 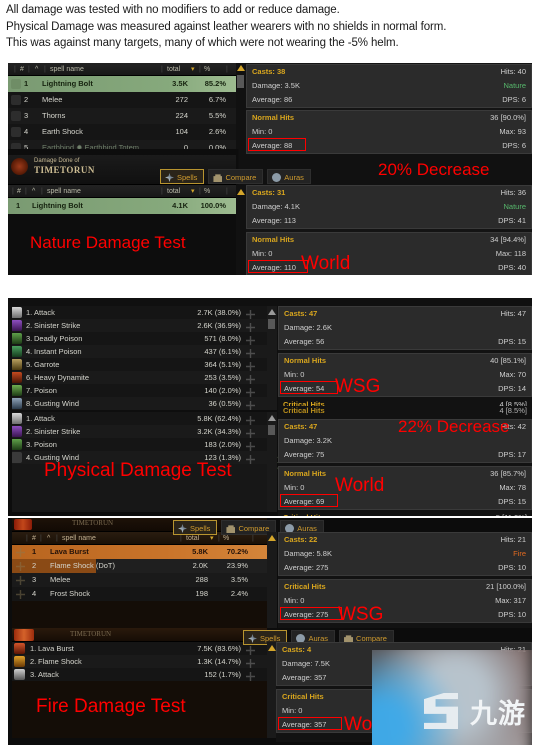 What do you see at coordinates (139, 377) in the screenshot?
I see `table-row: 6. Heavy Dynamite 253 (3.5%)` at bounding box center [139, 377].